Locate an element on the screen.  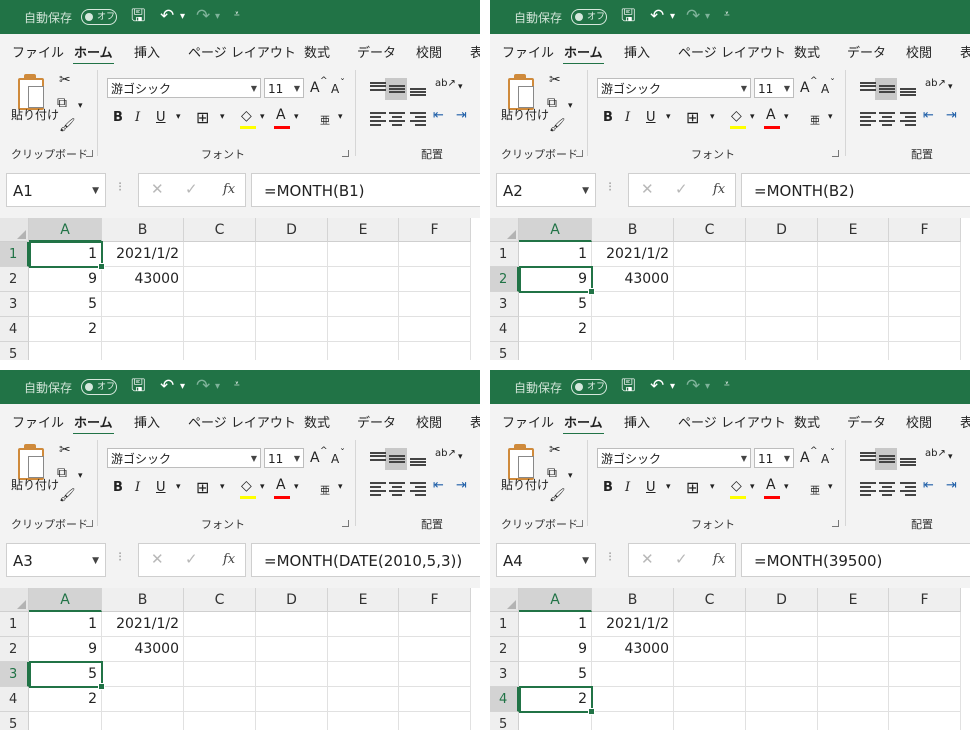
cell-D4 is located at coordinates (292, 699).